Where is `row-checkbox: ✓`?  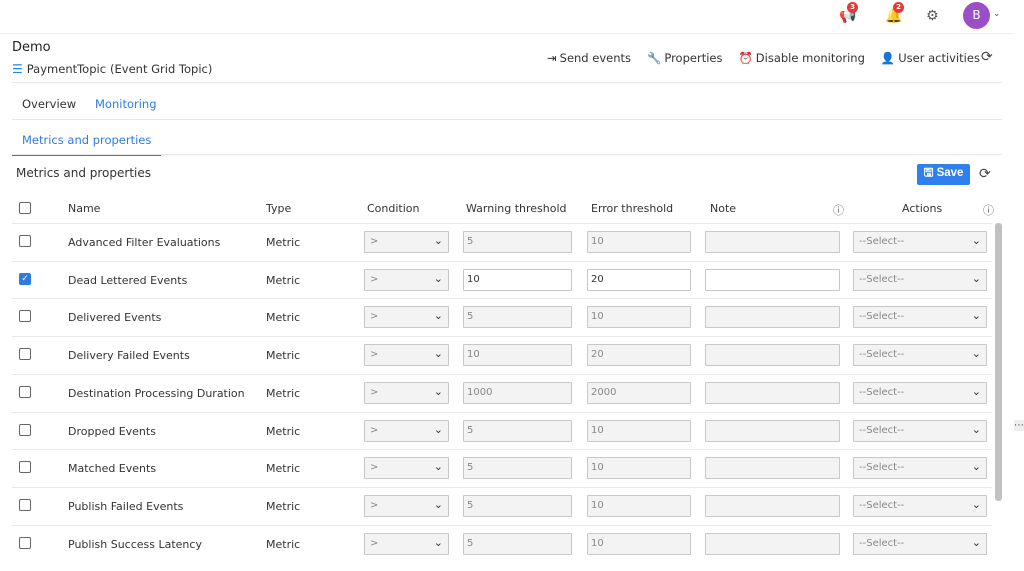
row-checkbox: ✓ is located at coordinates (25, 278).